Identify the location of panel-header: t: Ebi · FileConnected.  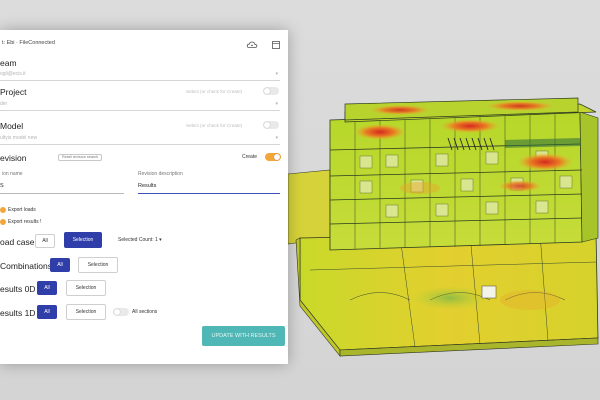
(144, 45).